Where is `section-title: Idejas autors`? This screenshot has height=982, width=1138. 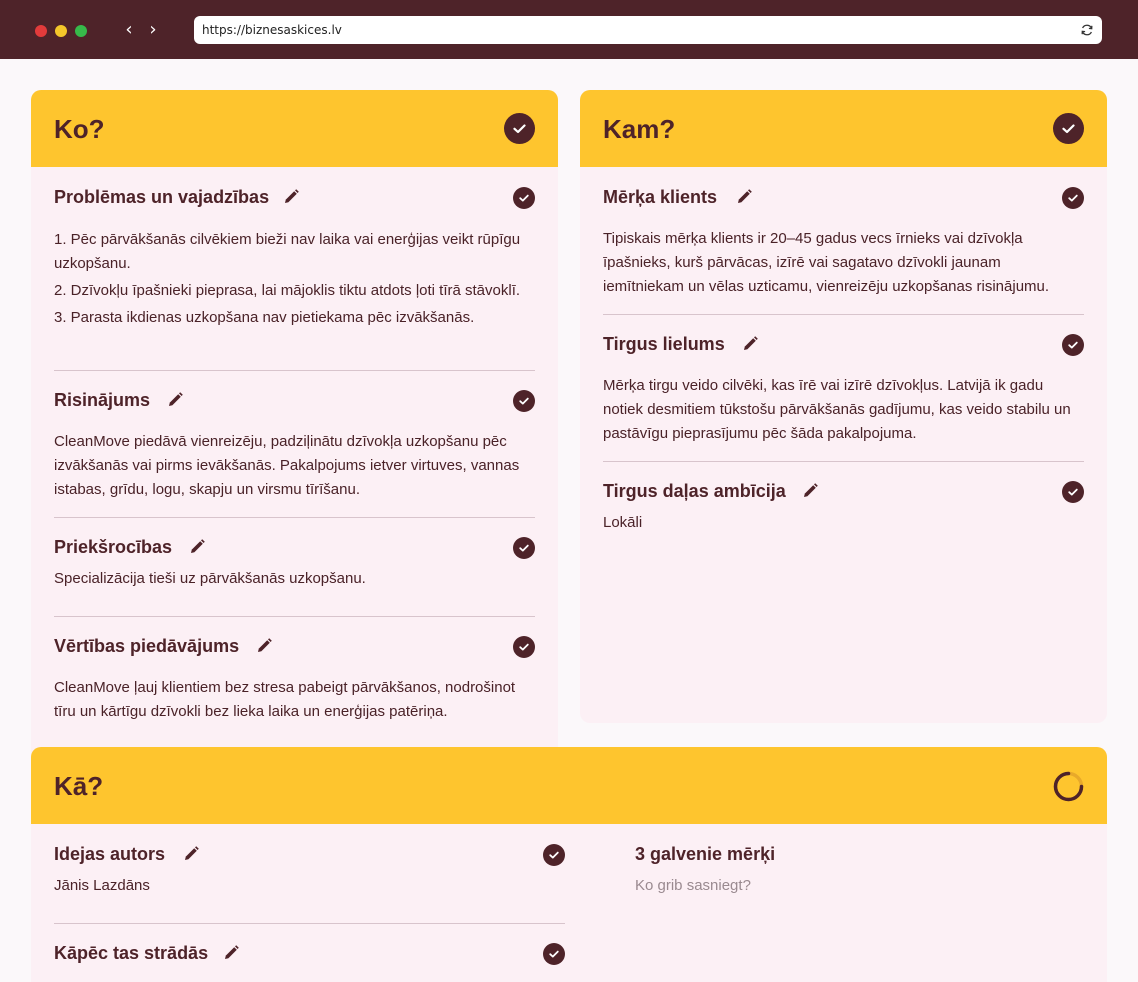
section-title: Idejas autors is located at coordinates (110, 854).